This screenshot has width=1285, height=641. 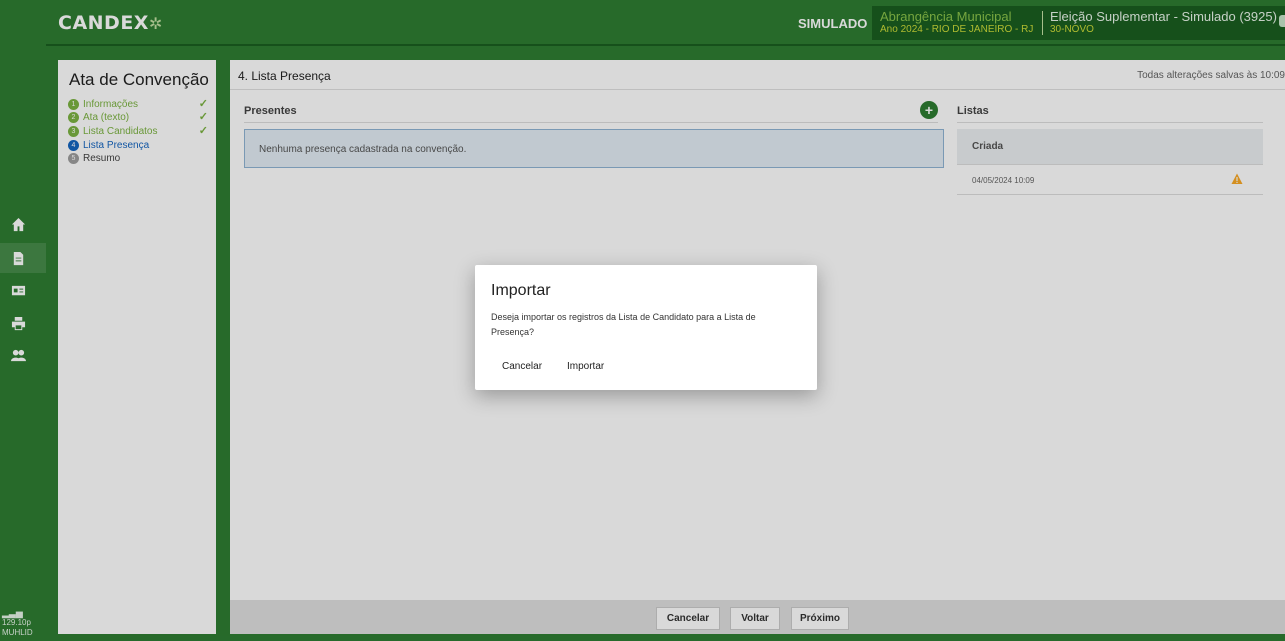 What do you see at coordinates (585, 366) in the screenshot?
I see `dialog-import-button: Importar` at bounding box center [585, 366].